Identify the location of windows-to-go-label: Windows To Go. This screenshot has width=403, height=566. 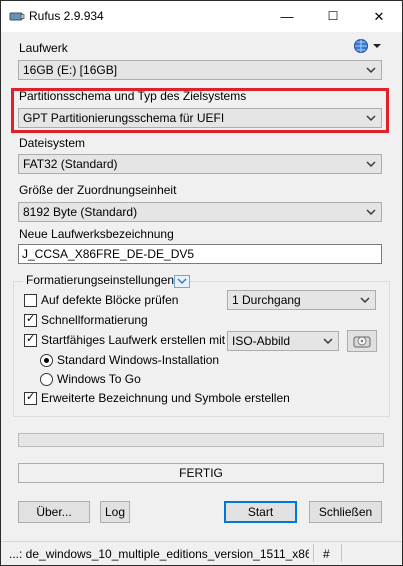
(99, 379).